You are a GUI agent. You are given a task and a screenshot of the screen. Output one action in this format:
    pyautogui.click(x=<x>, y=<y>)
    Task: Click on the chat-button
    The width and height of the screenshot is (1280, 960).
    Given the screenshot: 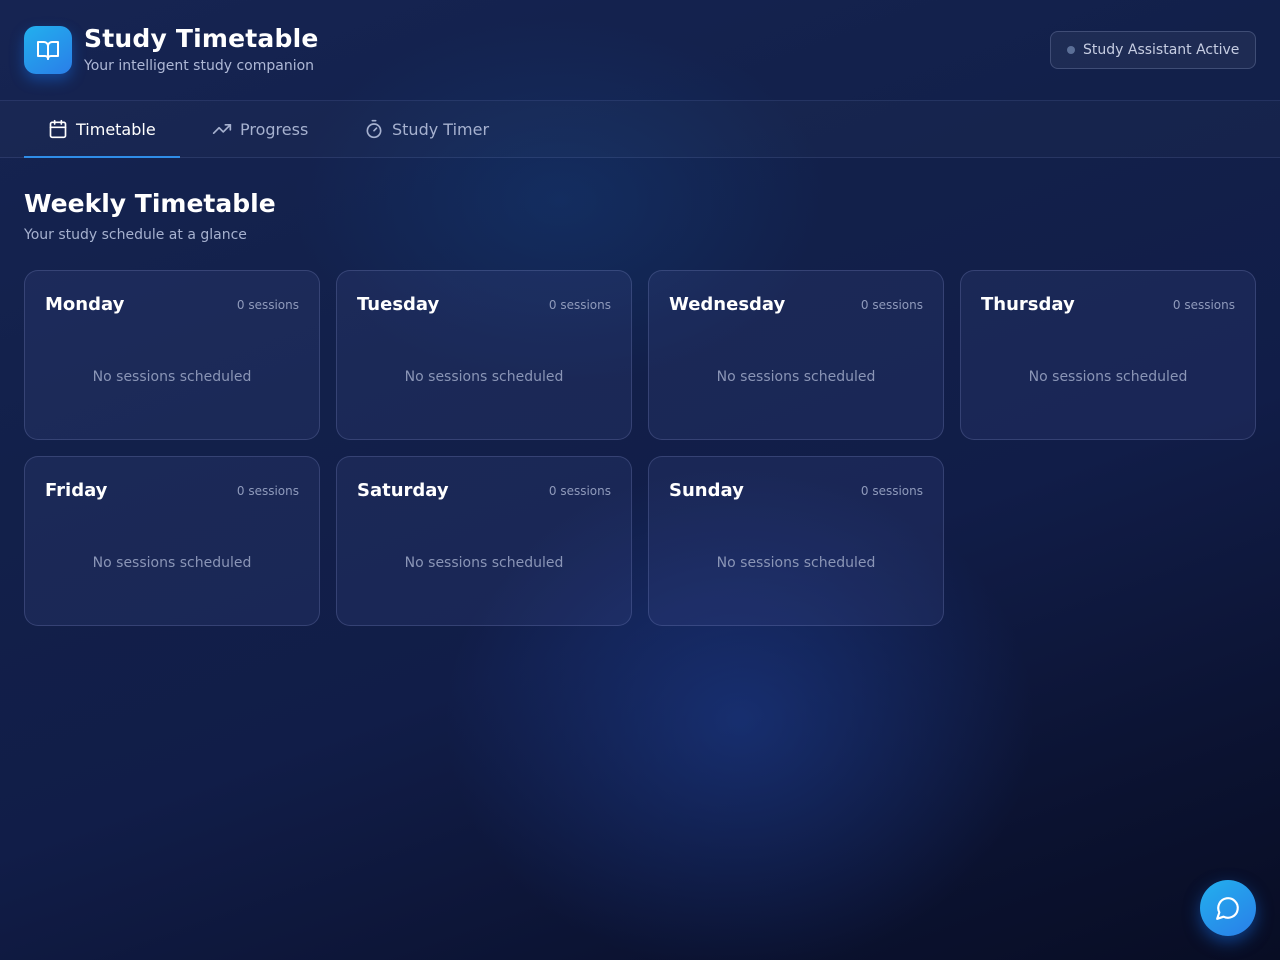 What is the action you would take?
    pyautogui.click(x=1228, y=908)
    